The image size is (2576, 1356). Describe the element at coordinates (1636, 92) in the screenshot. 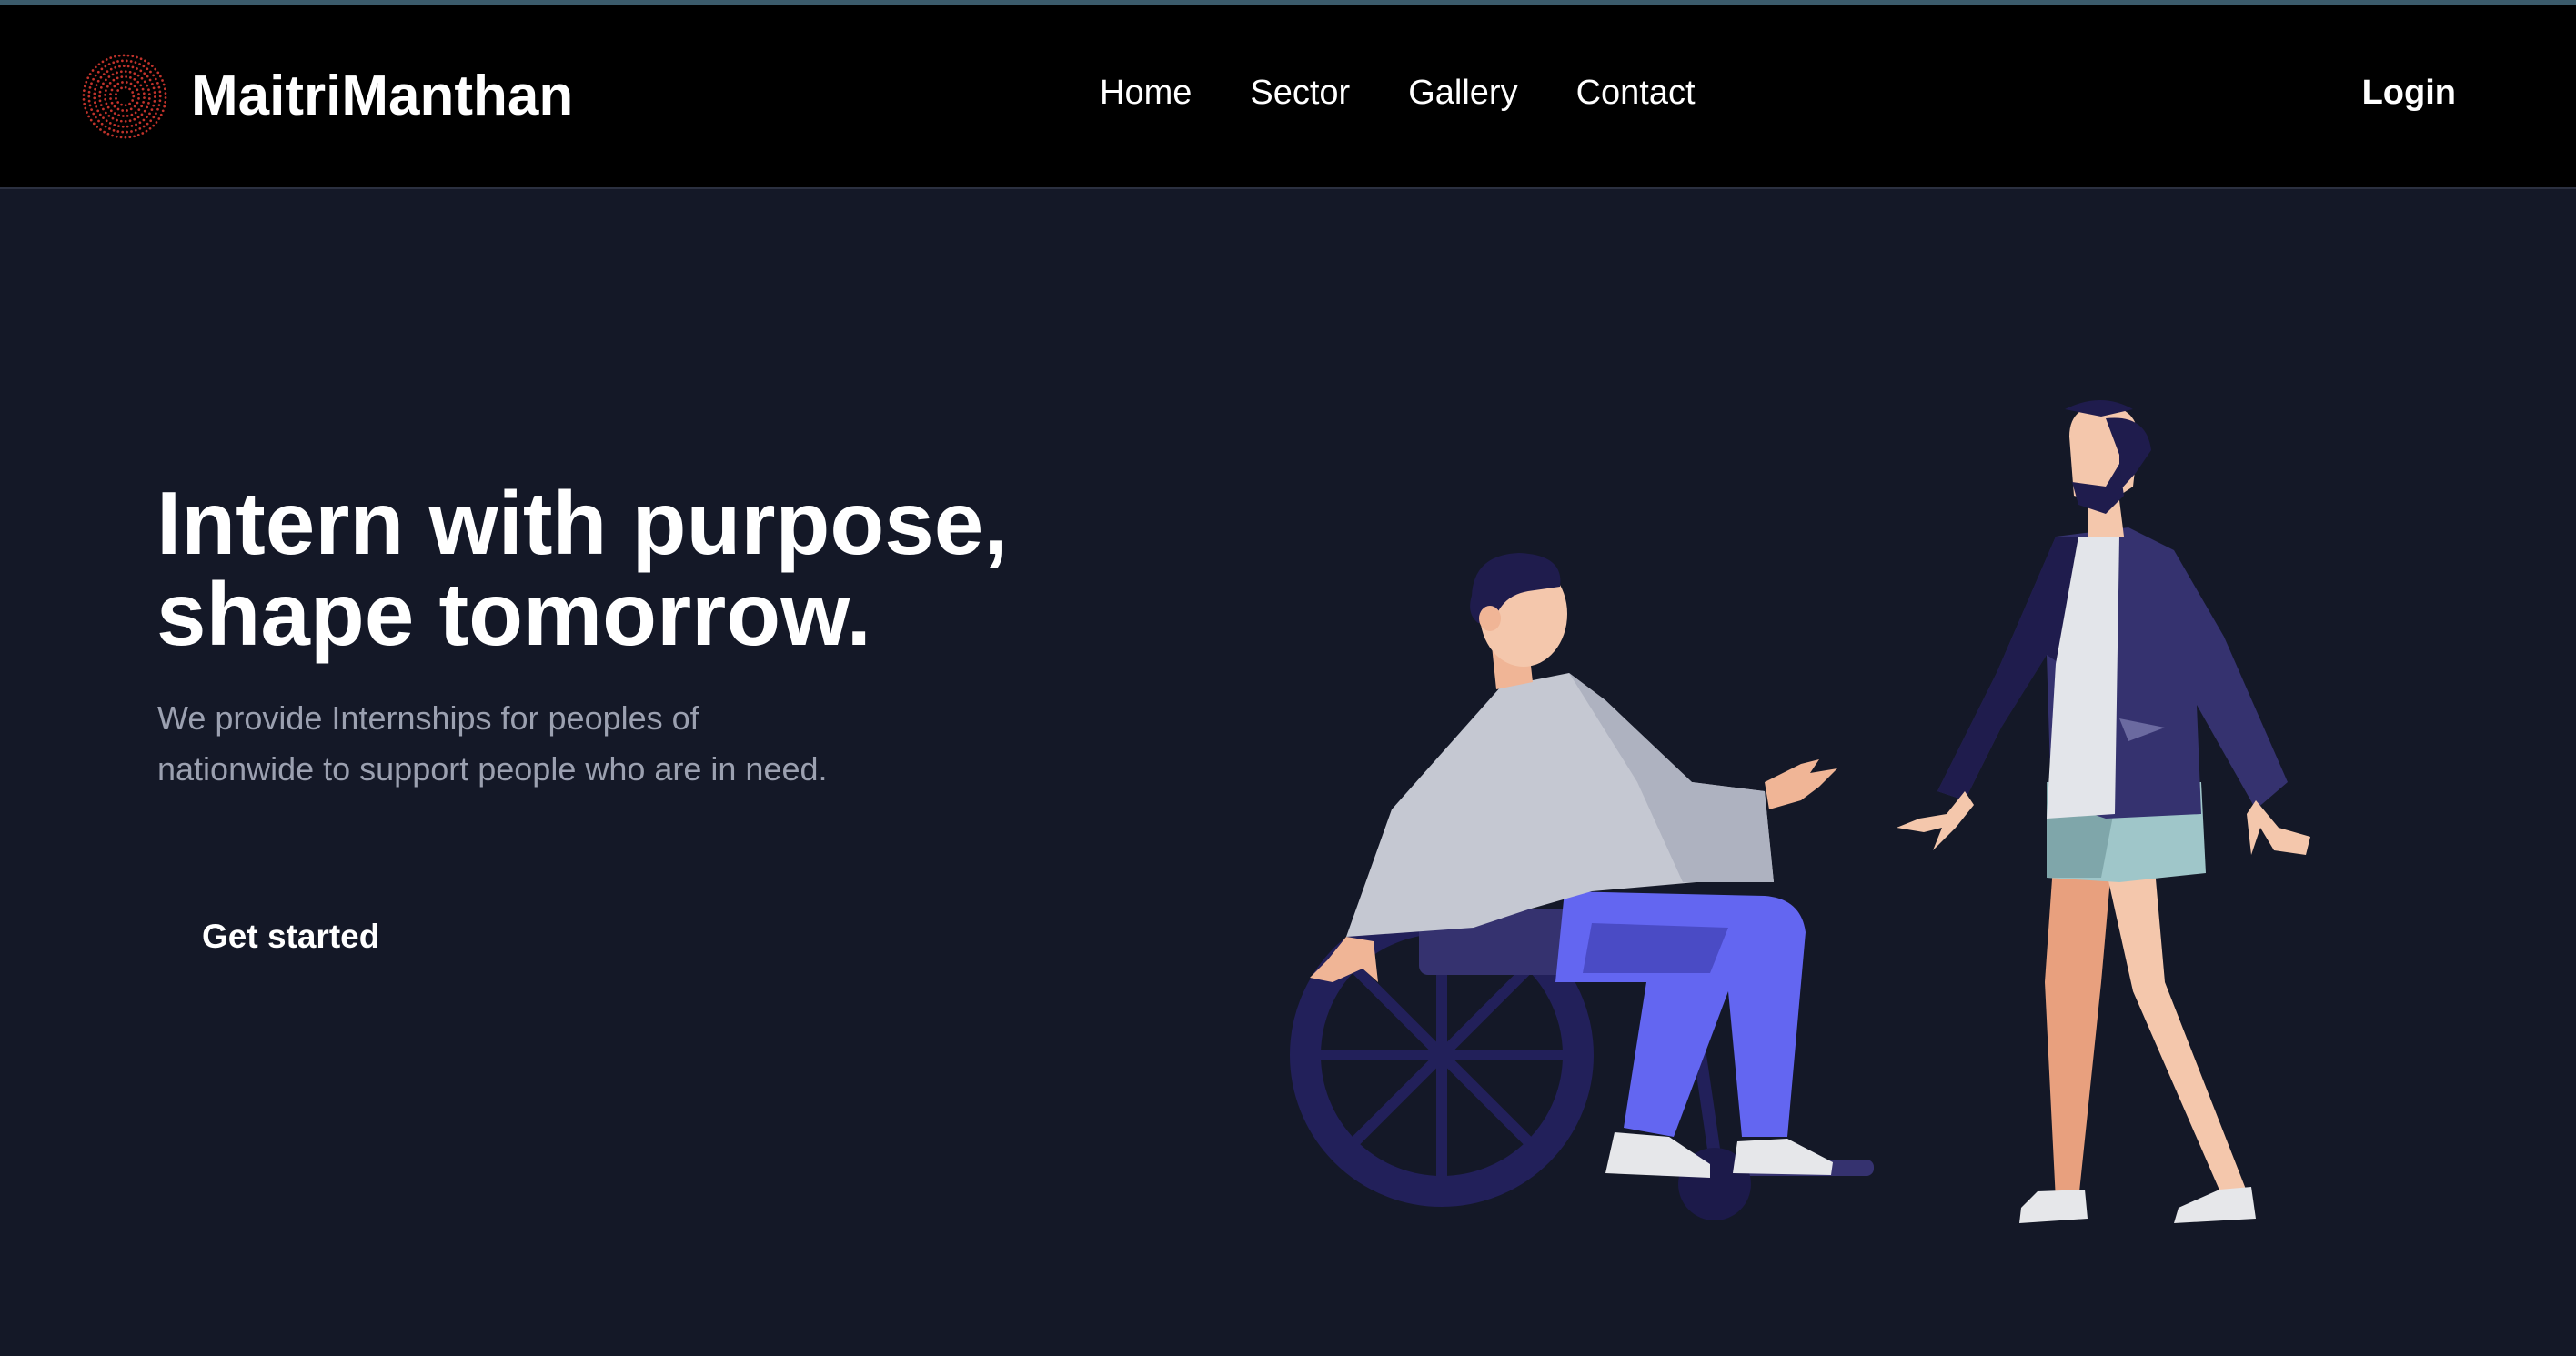

I see `nav-link-contact: Contact` at that location.